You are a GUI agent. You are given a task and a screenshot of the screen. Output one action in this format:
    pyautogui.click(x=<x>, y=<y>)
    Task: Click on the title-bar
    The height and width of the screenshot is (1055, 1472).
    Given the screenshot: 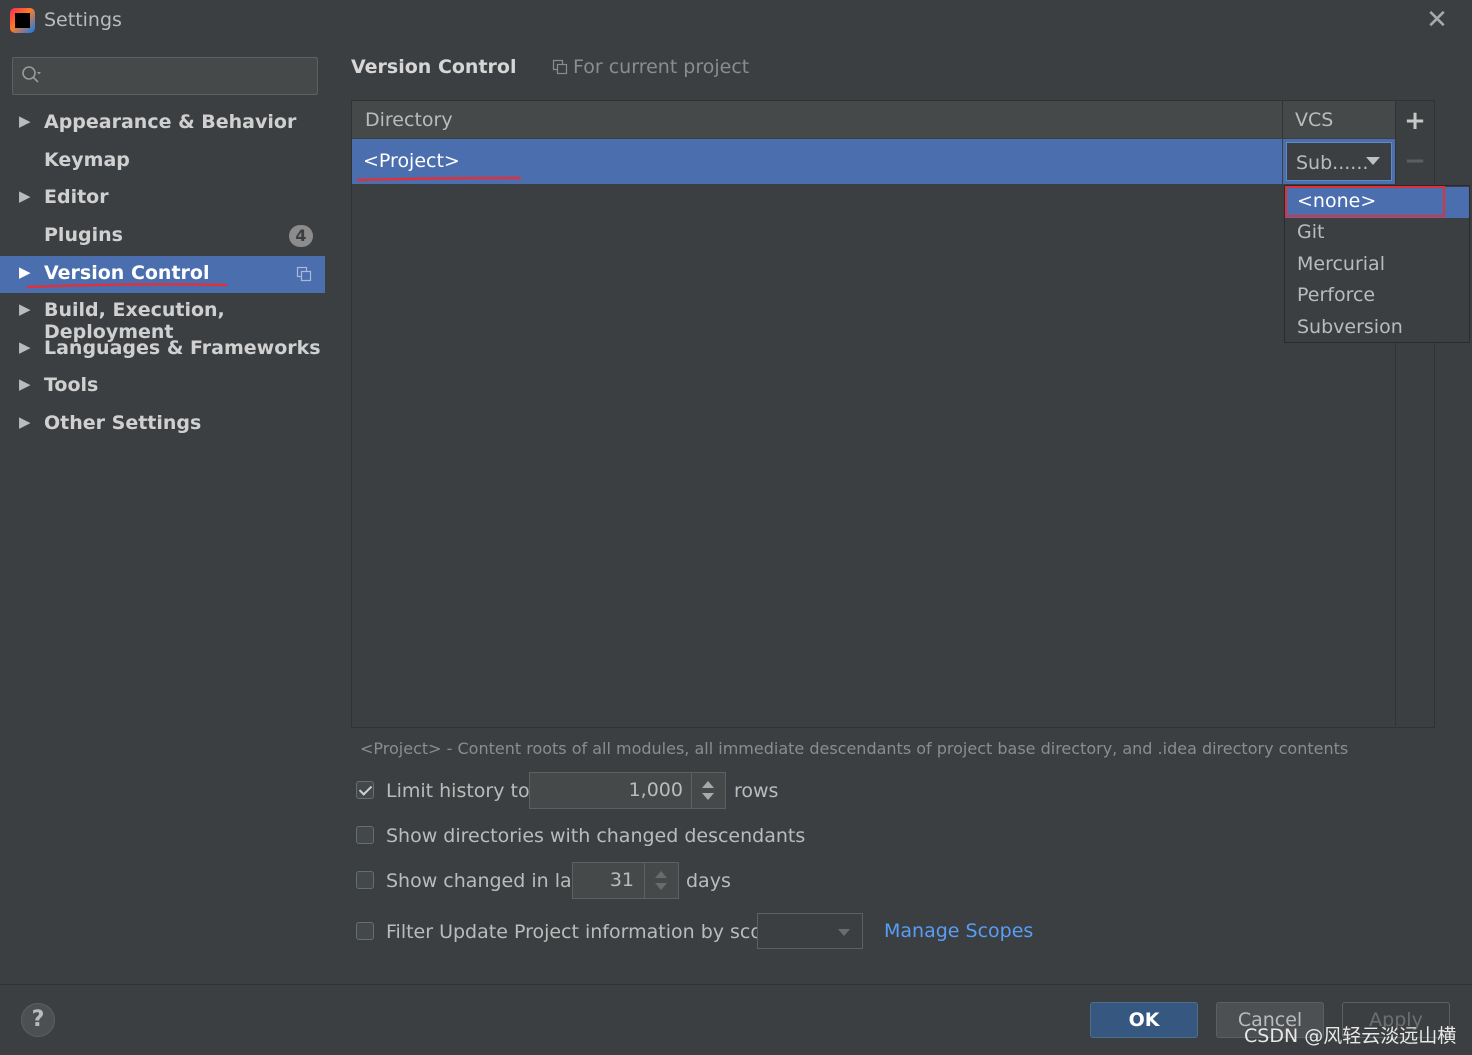 What is the action you would take?
    pyautogui.click(x=736, y=21)
    